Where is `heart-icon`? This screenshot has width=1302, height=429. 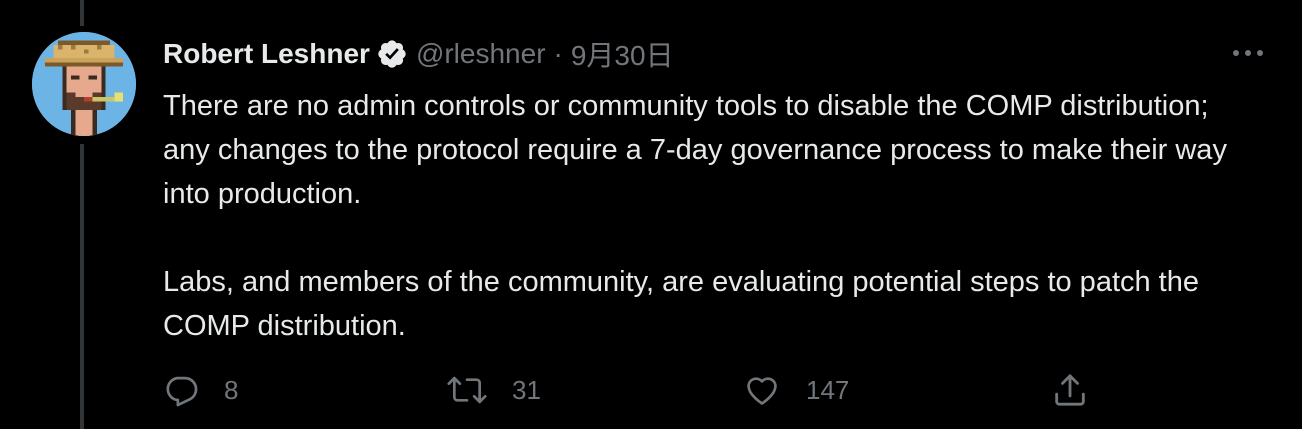 heart-icon is located at coordinates (762, 391).